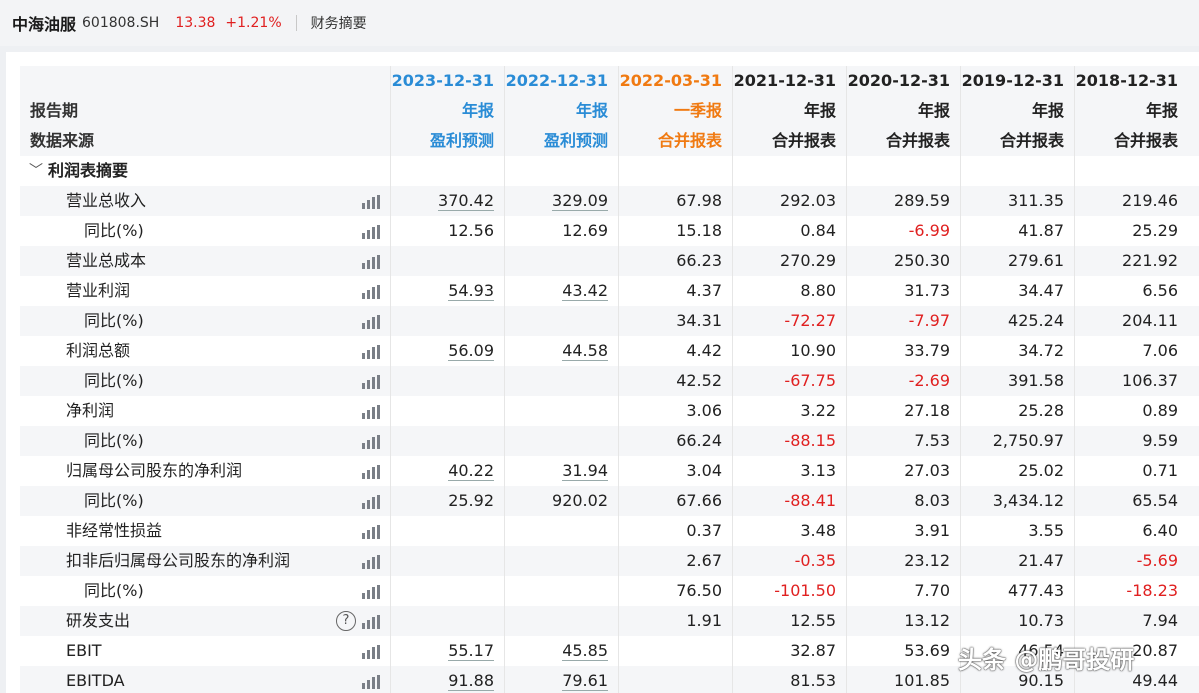 The height and width of the screenshot is (693, 1199). Describe the element at coordinates (447, 471) in the screenshot. I see `table-cell: 40.22` at that location.